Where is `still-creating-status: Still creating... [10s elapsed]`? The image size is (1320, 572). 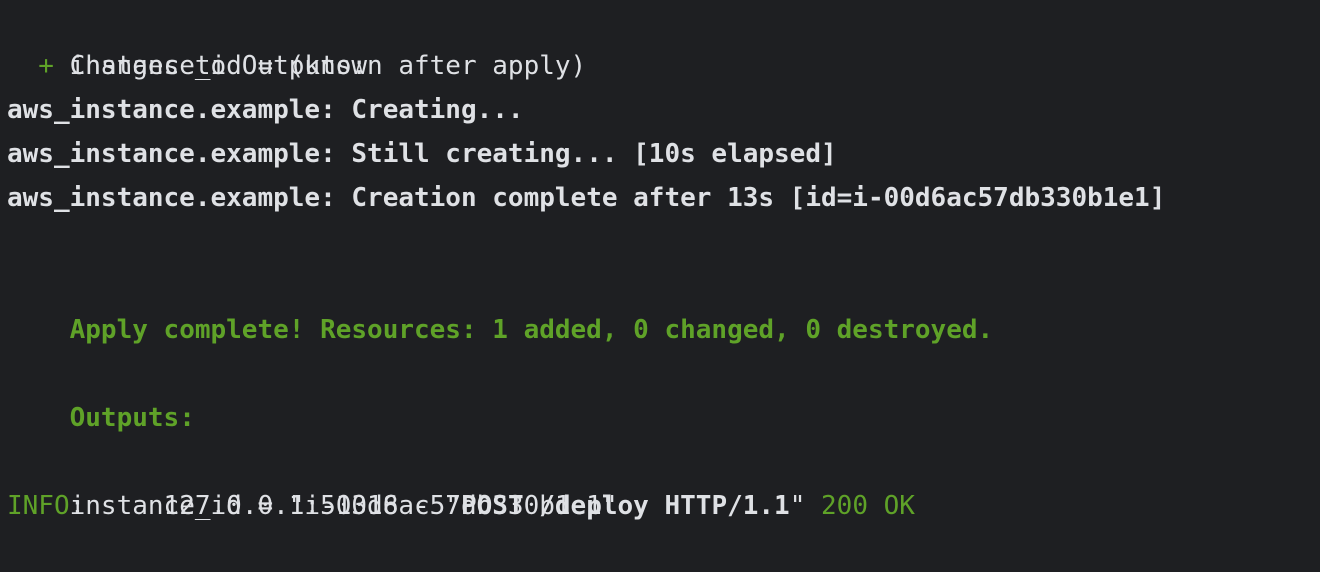 still-creating-status: Still creating... [10s elapsed] is located at coordinates (586, 154).